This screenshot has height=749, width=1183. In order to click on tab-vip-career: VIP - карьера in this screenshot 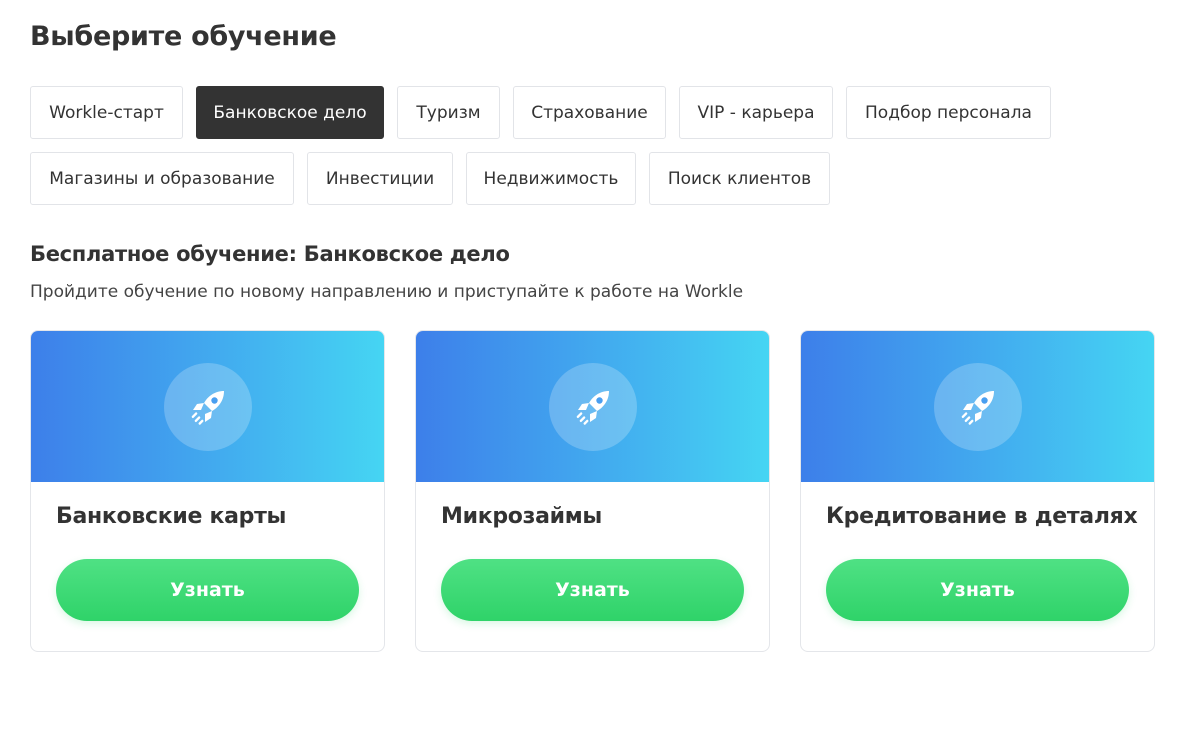, I will do `click(756, 112)`.